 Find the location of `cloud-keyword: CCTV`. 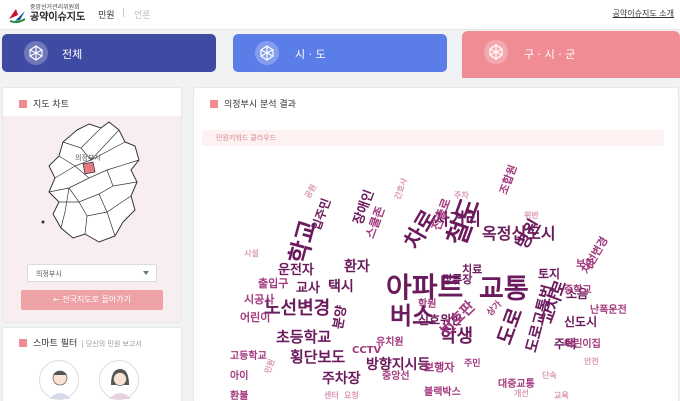

cloud-keyword: CCTV is located at coordinates (366, 351).